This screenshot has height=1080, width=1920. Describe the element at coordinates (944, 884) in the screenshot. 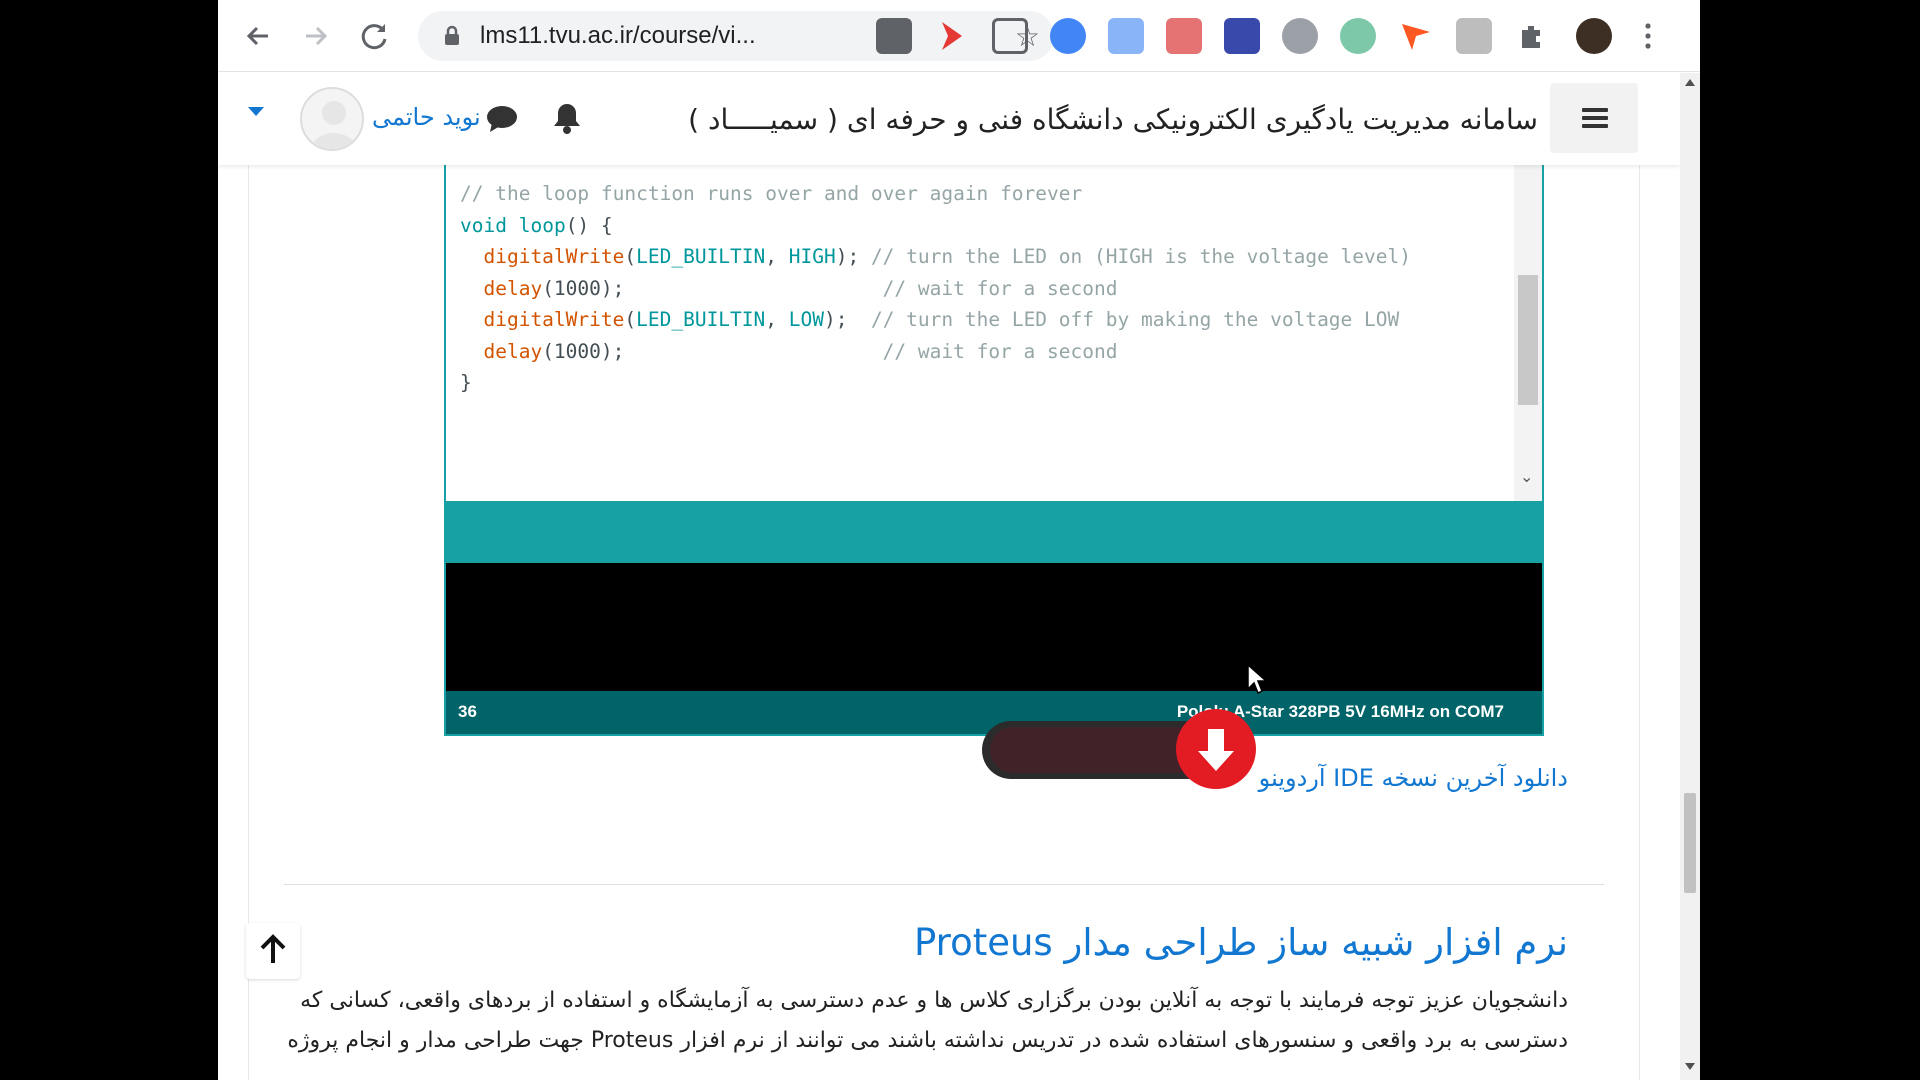

I see `section-divider` at that location.